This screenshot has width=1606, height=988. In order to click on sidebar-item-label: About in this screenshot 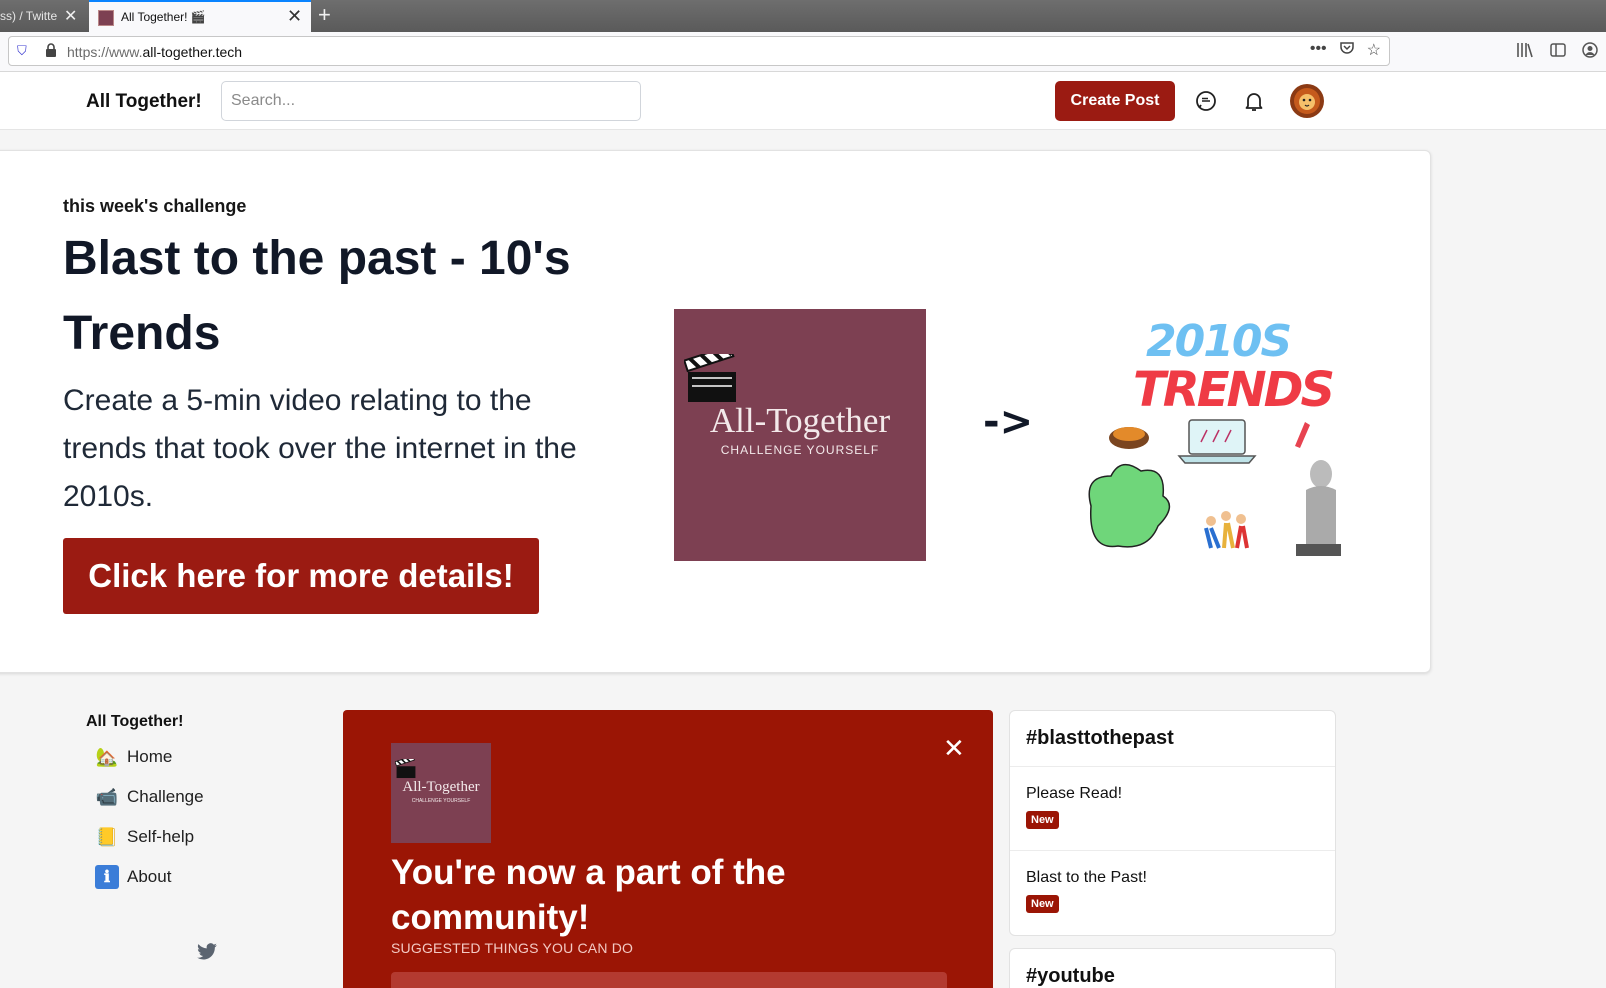, I will do `click(149, 876)`.